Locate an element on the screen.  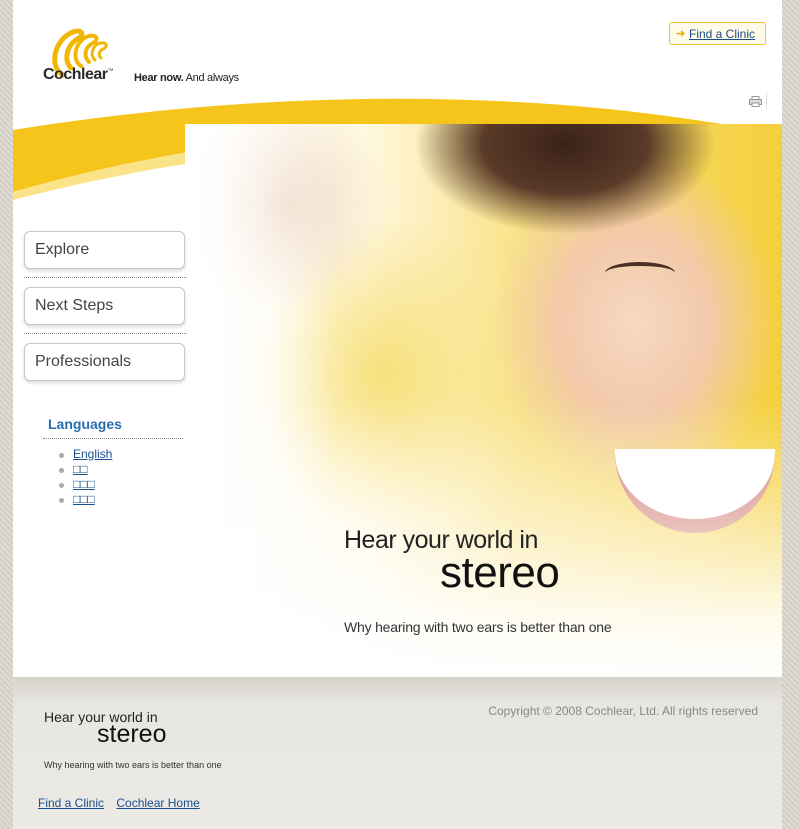
hero-headline-emphasis: stereo is located at coordinates (500, 572).